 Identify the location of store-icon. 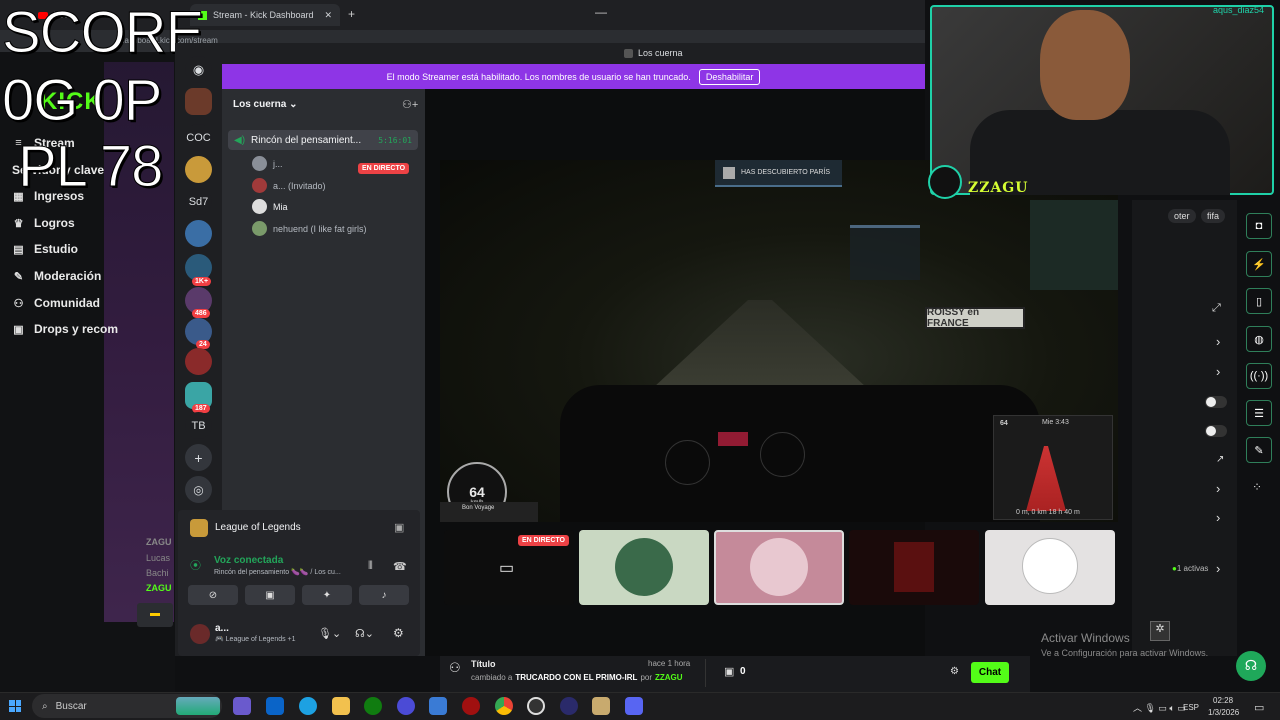
(438, 706).